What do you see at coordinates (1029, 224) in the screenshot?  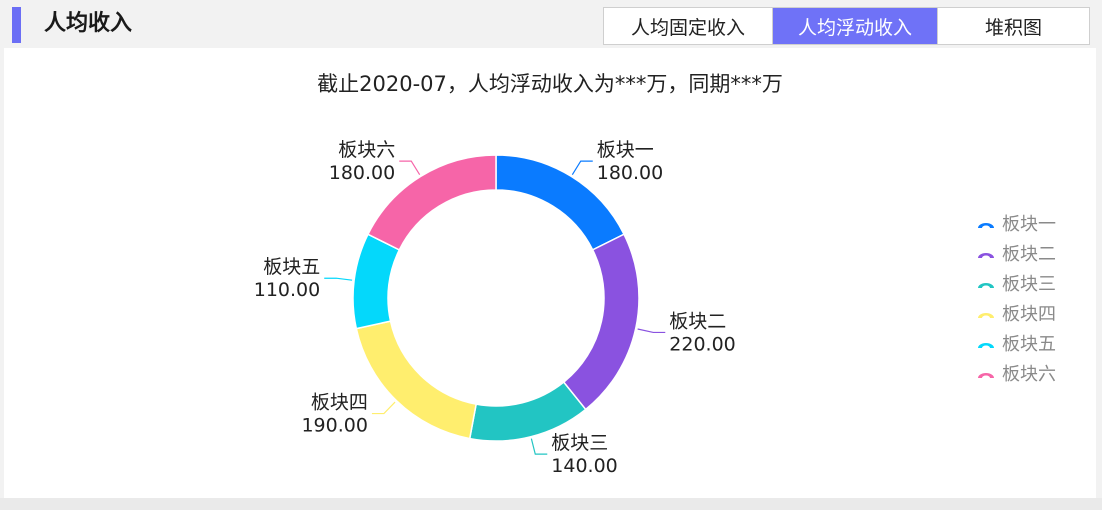 I see `legend-label: 板块一` at bounding box center [1029, 224].